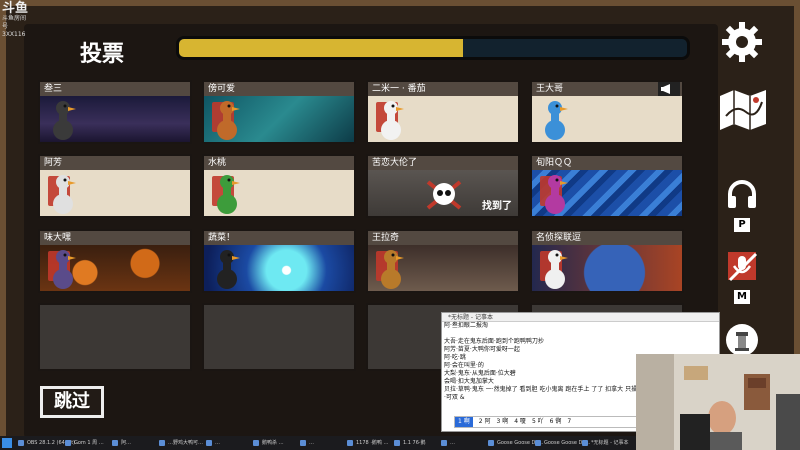 This screenshot has width=800, height=450. I want to click on vote-timer-bar, so click(433, 48).